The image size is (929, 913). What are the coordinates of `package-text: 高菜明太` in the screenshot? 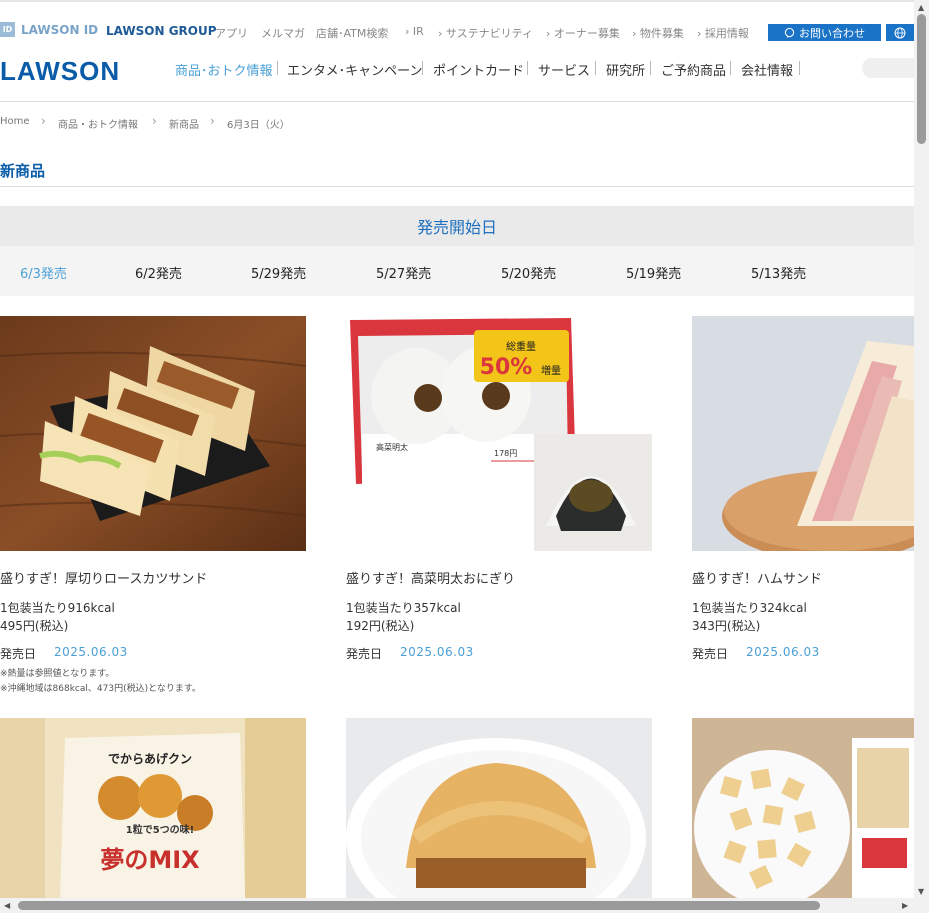 It's located at (392, 447).